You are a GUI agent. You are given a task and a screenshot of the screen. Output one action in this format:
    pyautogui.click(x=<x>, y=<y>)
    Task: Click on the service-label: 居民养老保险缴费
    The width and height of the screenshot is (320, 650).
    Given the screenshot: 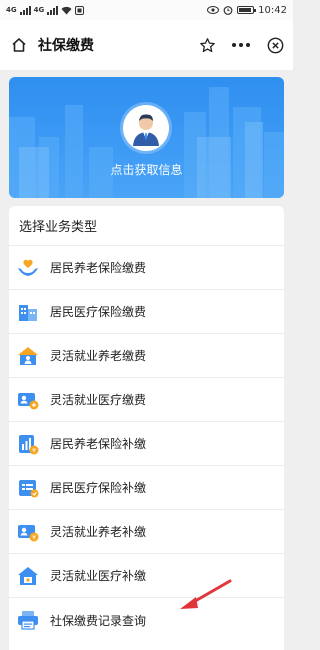 What is the action you would take?
    pyautogui.click(x=98, y=268)
    